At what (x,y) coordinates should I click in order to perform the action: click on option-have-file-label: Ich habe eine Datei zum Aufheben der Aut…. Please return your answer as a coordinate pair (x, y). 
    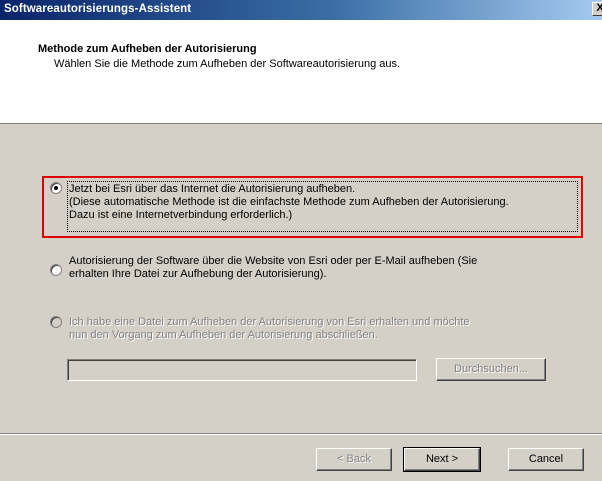
    Looking at the image, I should click on (269, 329).